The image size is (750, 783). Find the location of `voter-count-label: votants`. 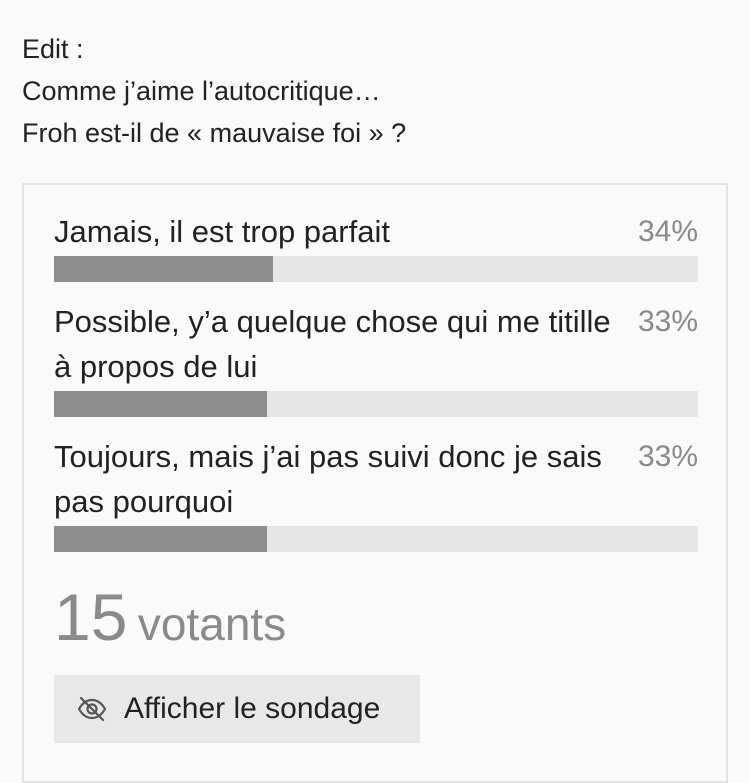

voter-count-label: votants is located at coordinates (212, 624).